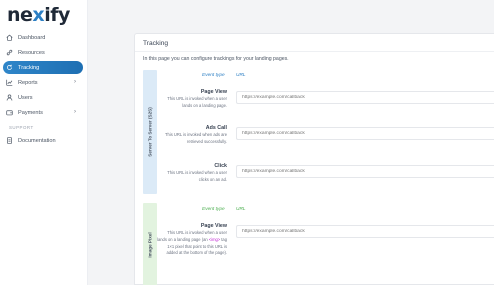 The image size is (494, 285). I want to click on support-heading: SUPPORT, so click(21, 127).